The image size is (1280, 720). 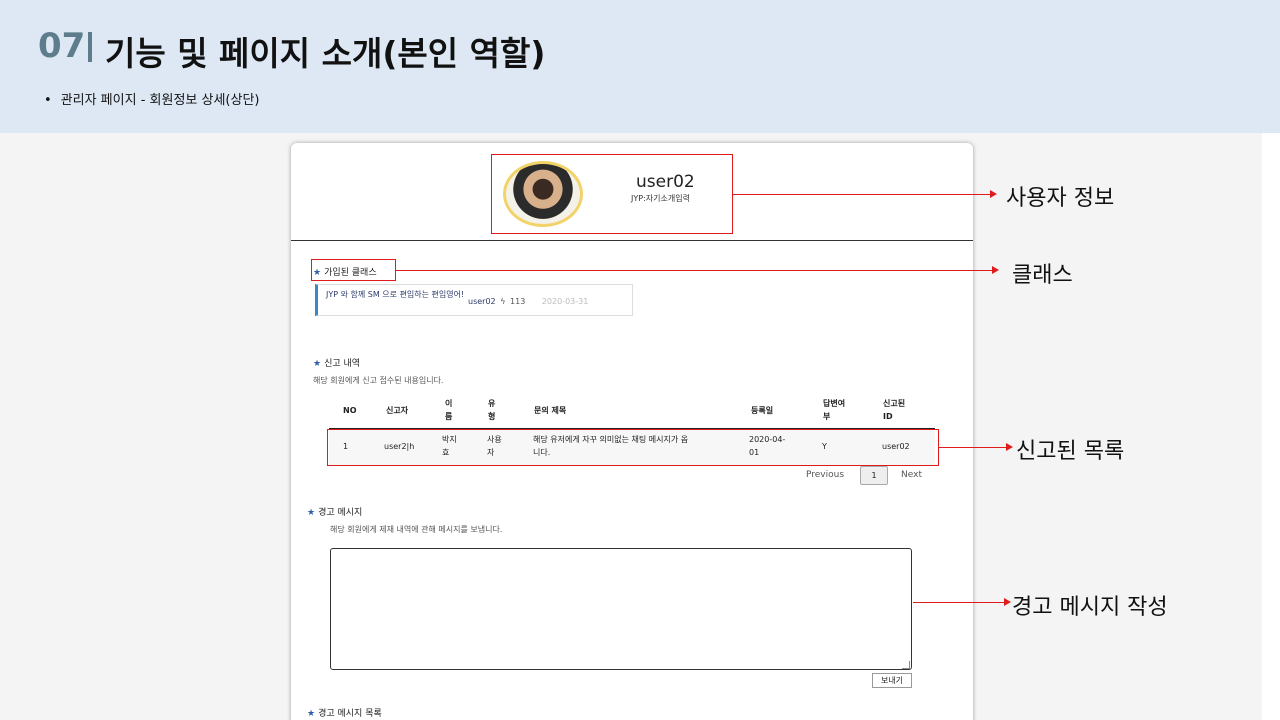 What do you see at coordinates (492, 403) in the screenshot?
I see `col-header-type-line1: 유` at bounding box center [492, 403].